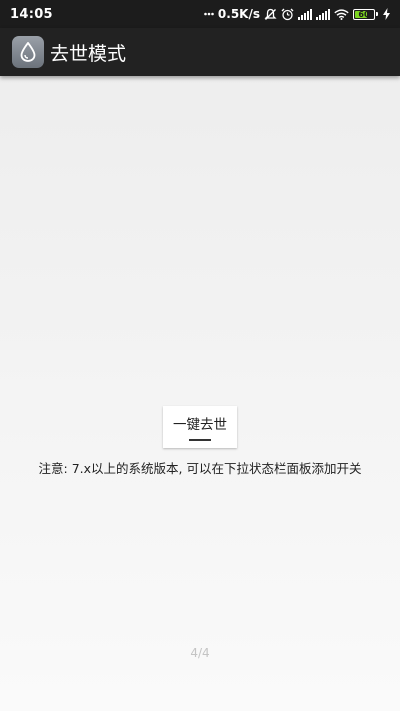 Image resolution: width=400 pixels, height=711 pixels. What do you see at coordinates (238, 14) in the screenshot?
I see `net-speed: 0.5K/s` at bounding box center [238, 14].